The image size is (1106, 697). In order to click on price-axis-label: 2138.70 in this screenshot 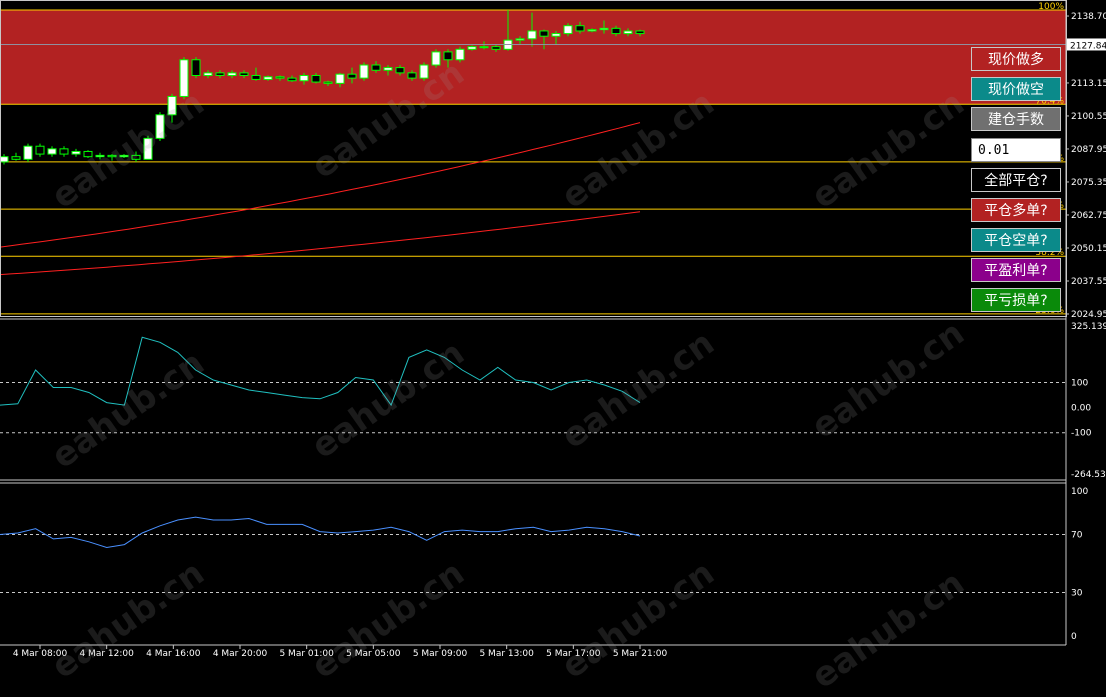, I will do `click(1088, 17)`.